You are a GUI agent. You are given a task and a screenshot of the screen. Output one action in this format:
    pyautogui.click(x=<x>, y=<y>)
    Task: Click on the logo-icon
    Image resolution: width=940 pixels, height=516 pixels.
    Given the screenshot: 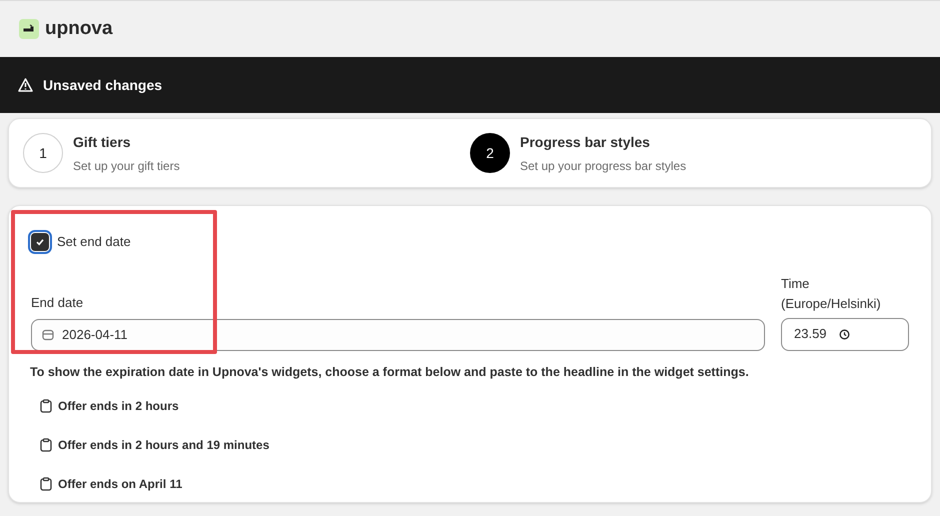 What is the action you would take?
    pyautogui.click(x=29, y=29)
    